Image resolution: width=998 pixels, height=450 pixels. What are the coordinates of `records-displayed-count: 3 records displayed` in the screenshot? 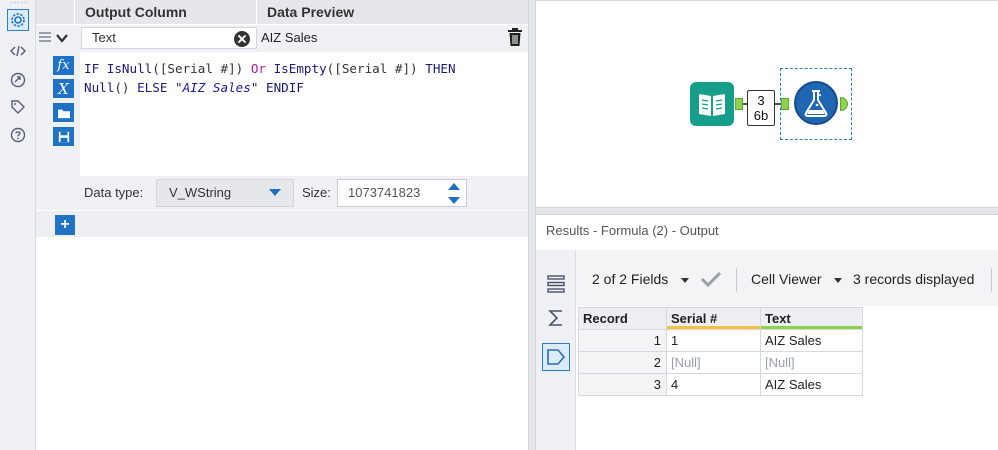 It's located at (914, 279).